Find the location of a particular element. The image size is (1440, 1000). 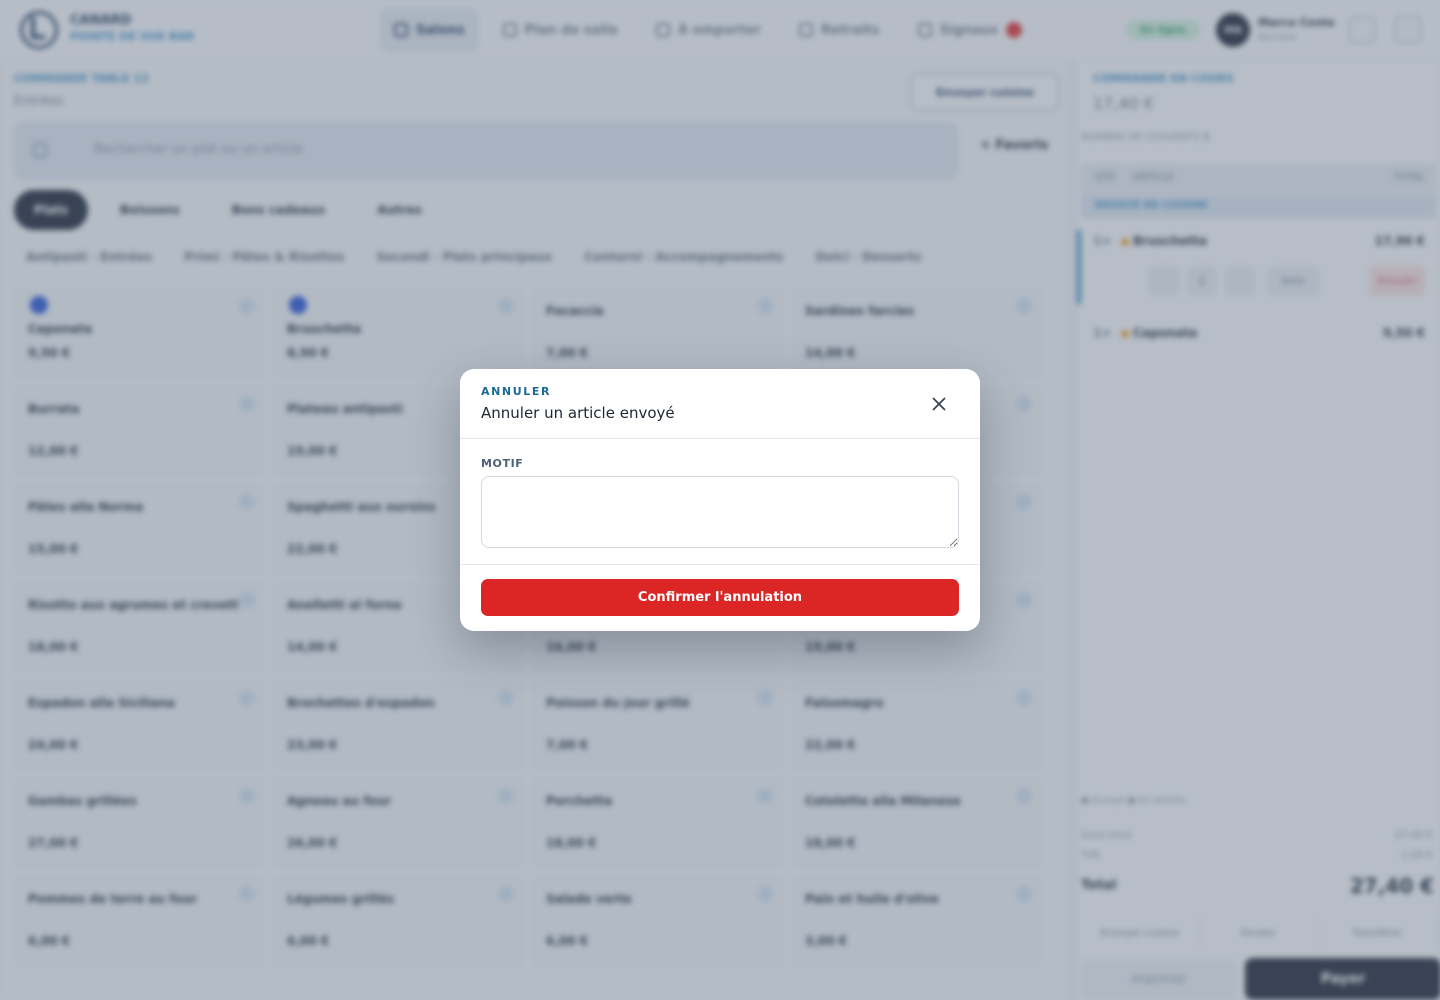

confirm-cancel-button: Confirmer l'annulation is located at coordinates (720, 597).